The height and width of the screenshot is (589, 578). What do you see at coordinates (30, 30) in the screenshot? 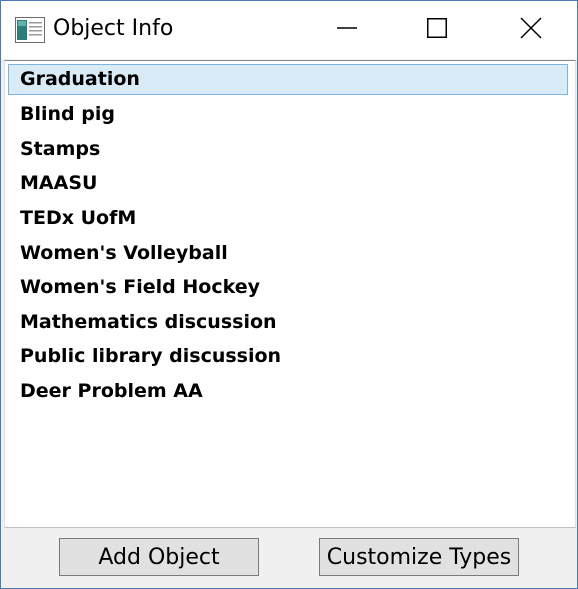
I see `app-window-icon` at bounding box center [30, 30].